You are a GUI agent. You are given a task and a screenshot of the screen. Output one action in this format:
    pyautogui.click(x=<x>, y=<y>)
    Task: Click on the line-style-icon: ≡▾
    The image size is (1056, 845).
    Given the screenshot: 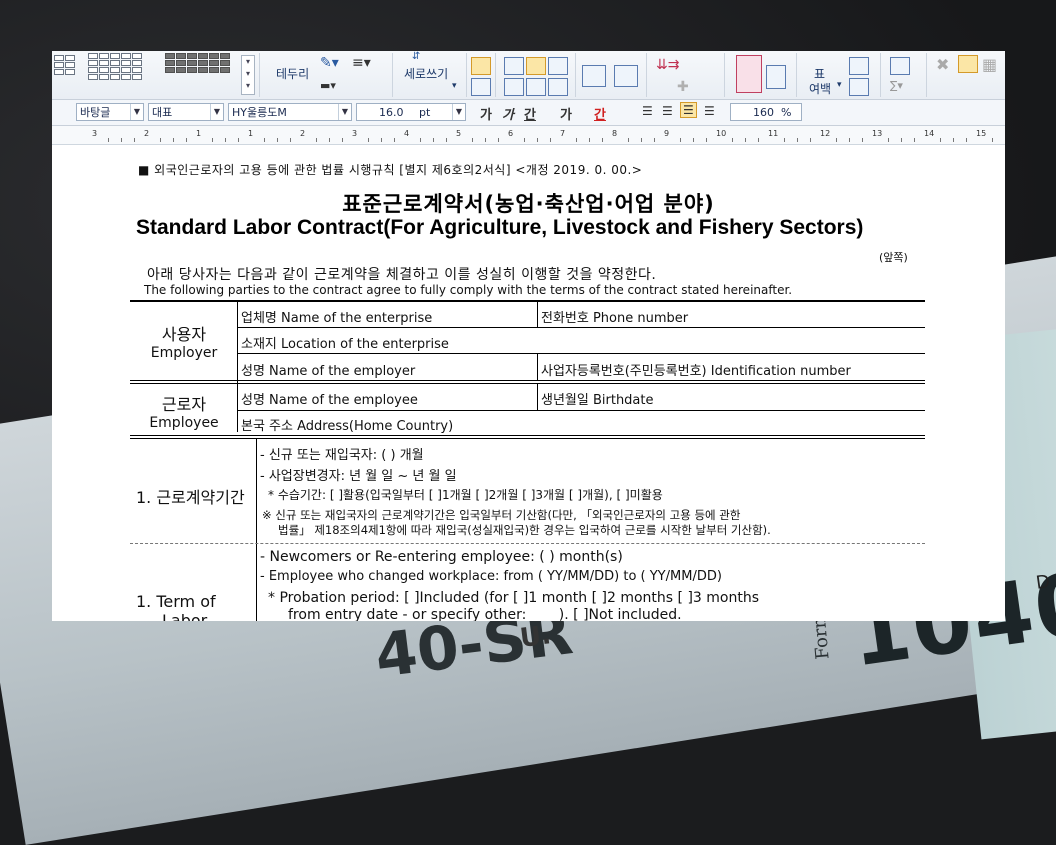 What is the action you would take?
    pyautogui.click(x=361, y=63)
    